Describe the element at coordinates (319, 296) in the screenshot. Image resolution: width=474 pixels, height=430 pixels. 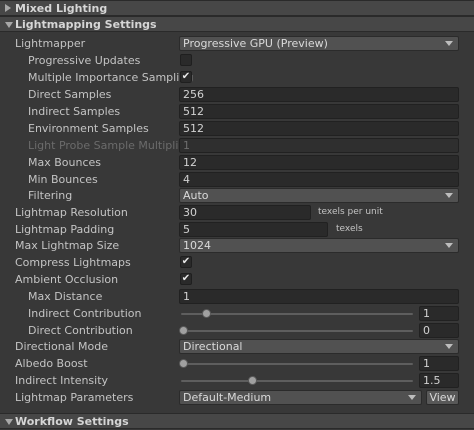
I see `max-distance-field: 1` at that location.